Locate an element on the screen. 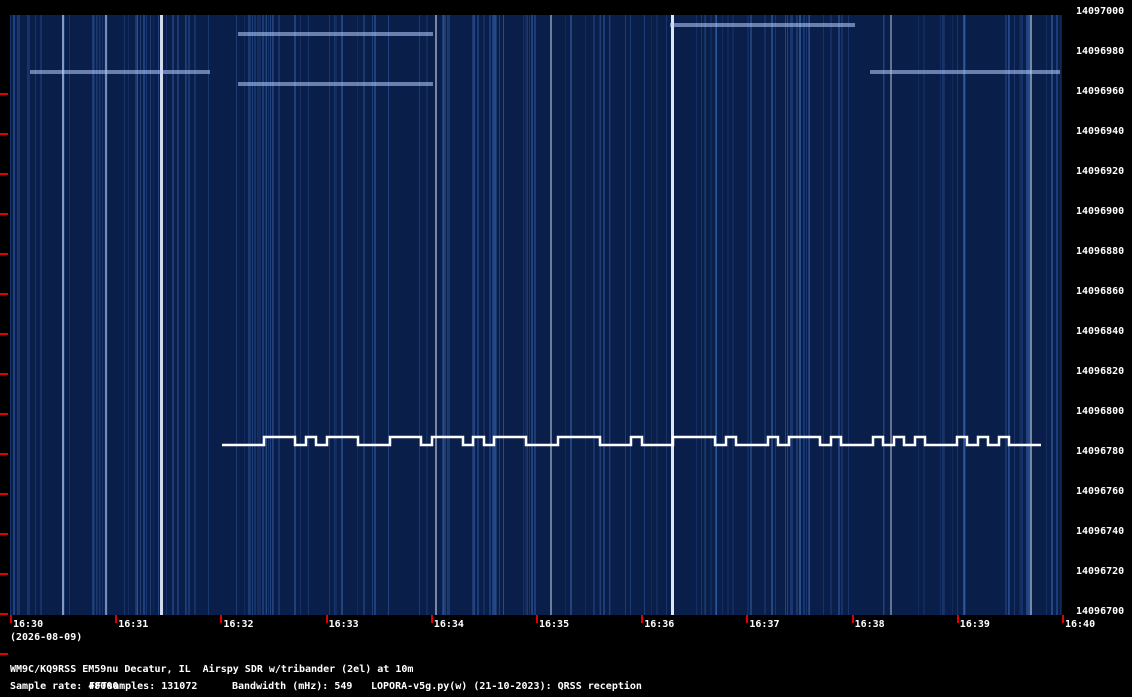 This screenshot has width=1132, height=697. time-label: 16:36 is located at coordinates (659, 624).